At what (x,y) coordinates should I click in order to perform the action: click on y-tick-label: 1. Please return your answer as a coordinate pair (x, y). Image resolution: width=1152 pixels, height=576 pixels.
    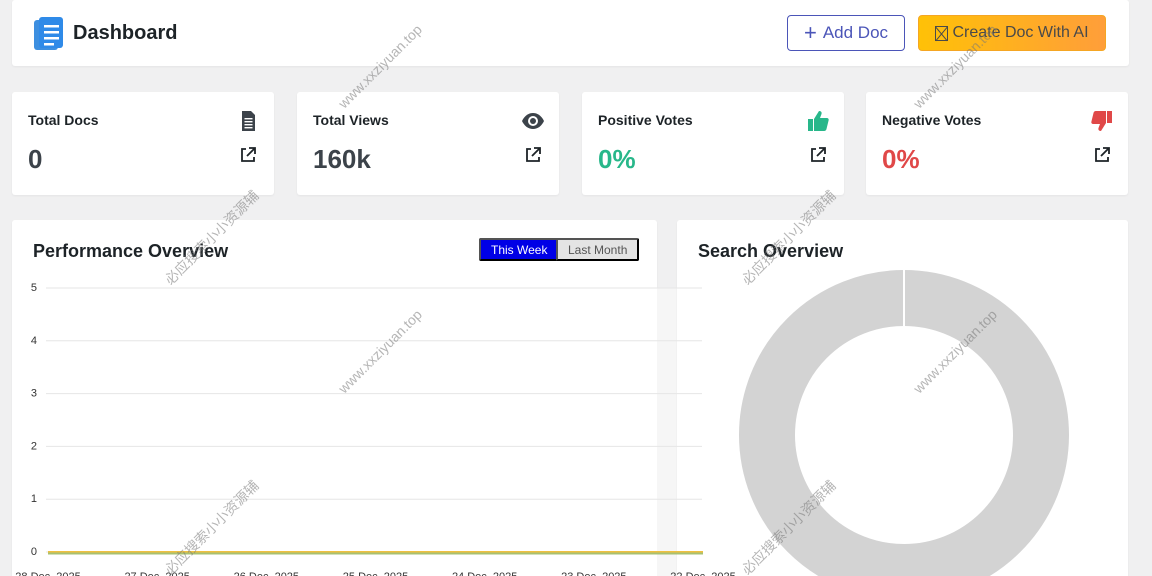
    Looking at the image, I should click on (34, 499).